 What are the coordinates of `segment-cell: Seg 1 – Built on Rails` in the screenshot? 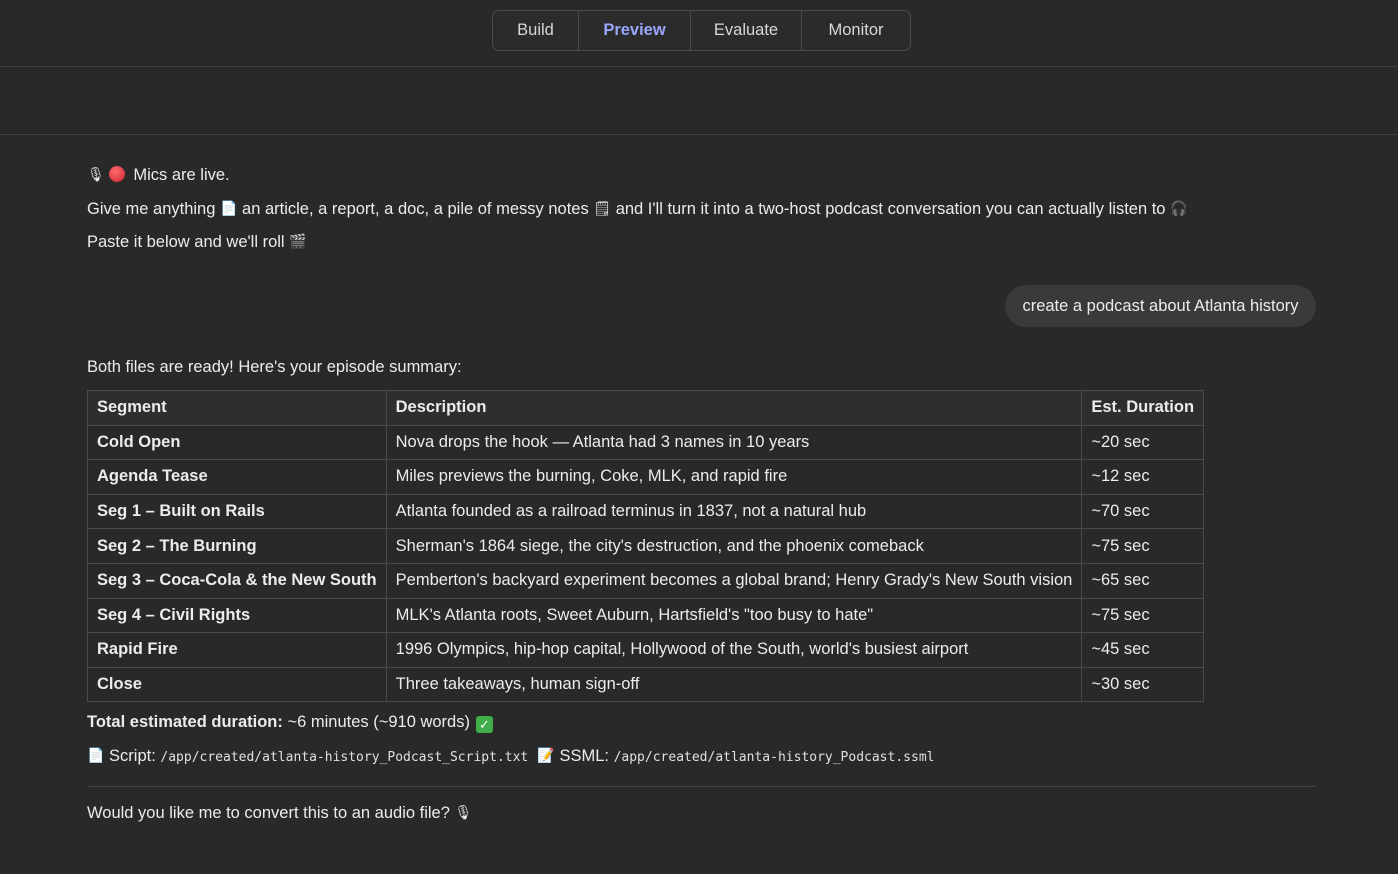 It's located at (237, 511).